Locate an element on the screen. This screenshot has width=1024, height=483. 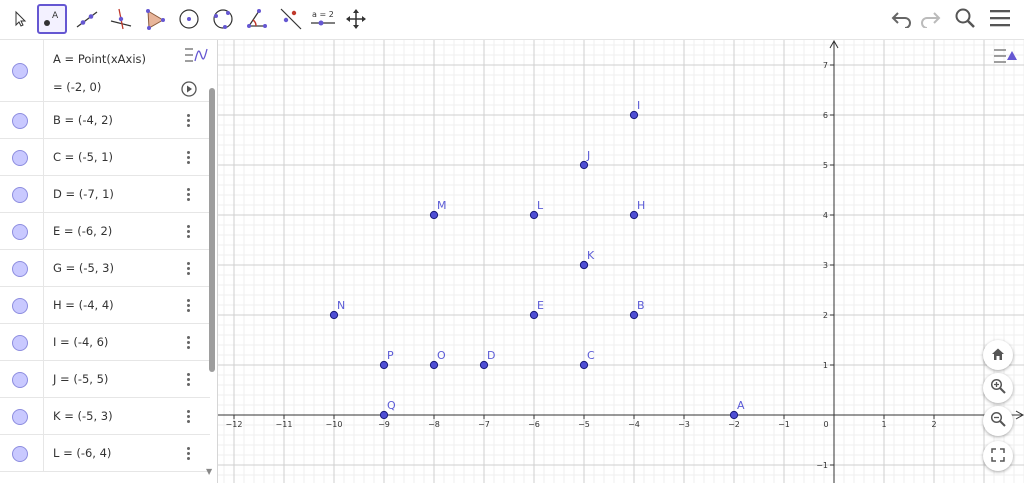
algebra-item-text: H = (-4, 4) is located at coordinates (83, 305).